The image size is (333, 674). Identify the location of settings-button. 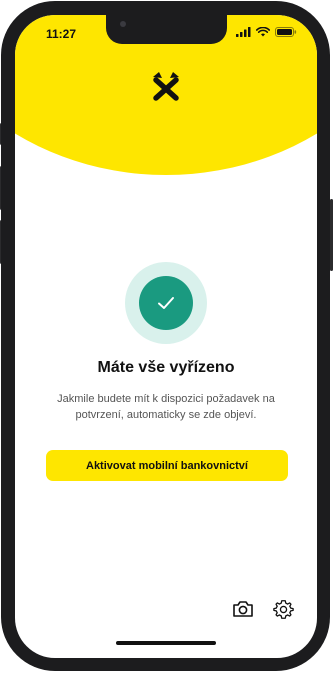
(283, 609).